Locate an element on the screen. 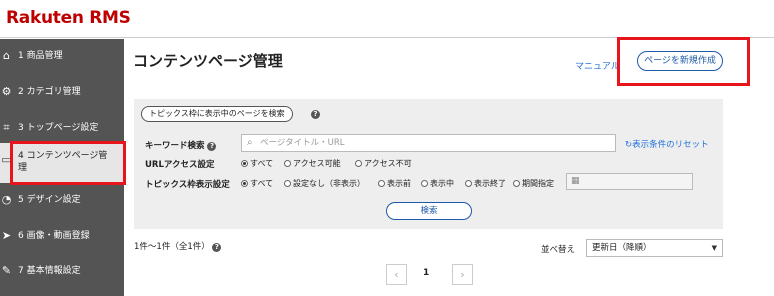  sidebar-item-category: ⚙ 2 カテゴリ管理 is located at coordinates (62, 92).